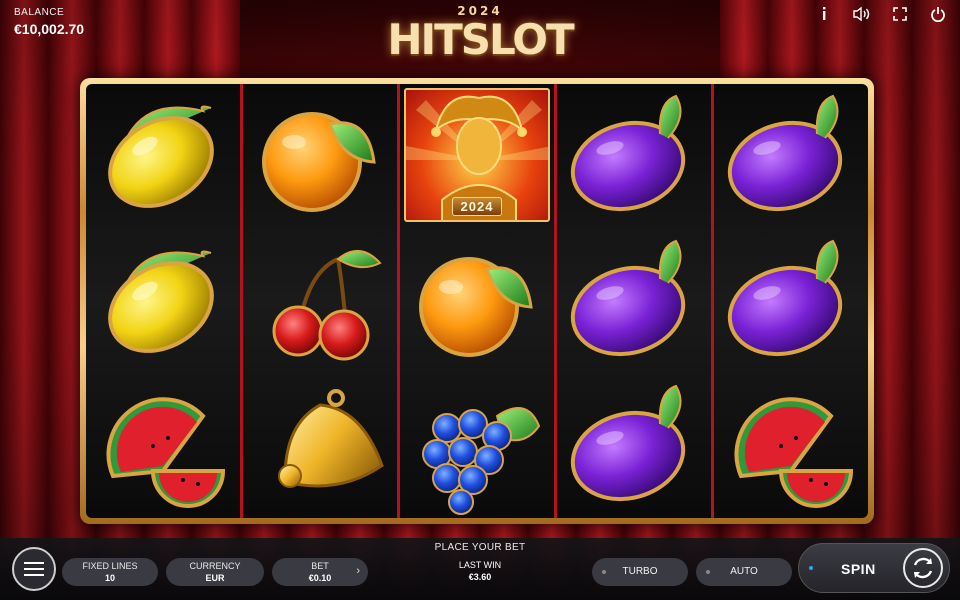 This screenshot has width=960, height=600. Describe the element at coordinates (110, 572) in the screenshot. I see `fixed-lines-button: FIXED LINES 10` at that location.